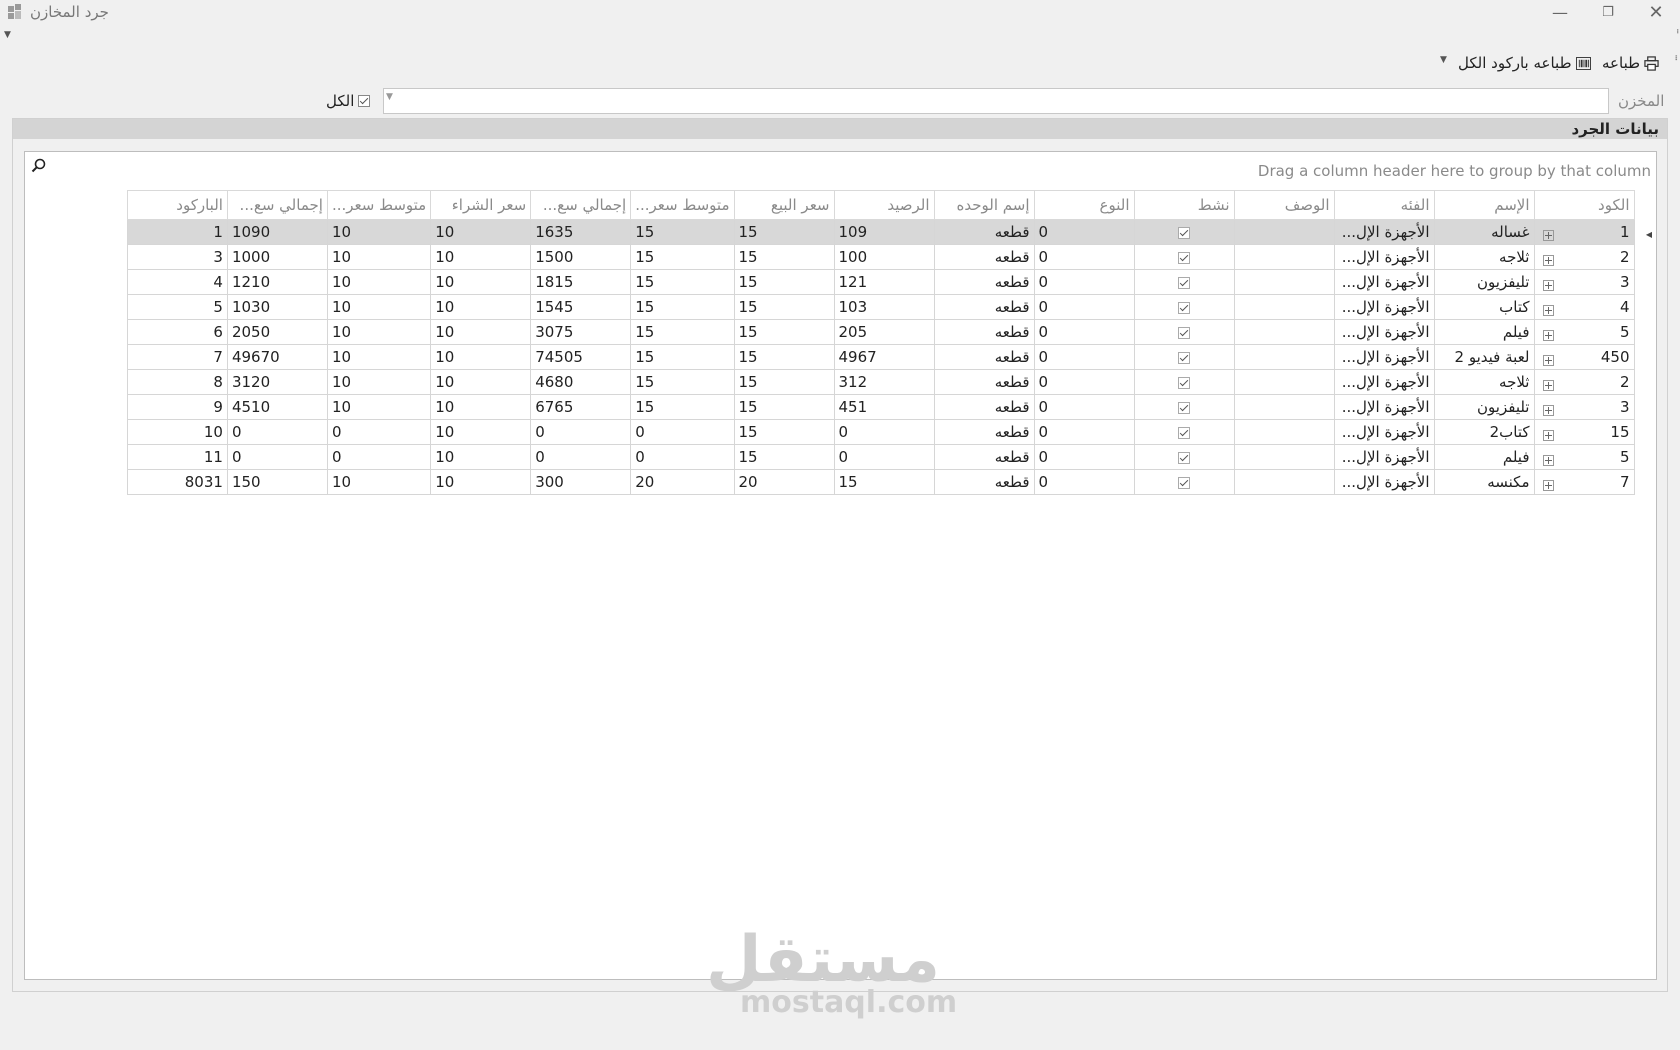 This screenshot has width=1680, height=1050. What do you see at coordinates (39, 168) in the screenshot?
I see `search-icon` at bounding box center [39, 168].